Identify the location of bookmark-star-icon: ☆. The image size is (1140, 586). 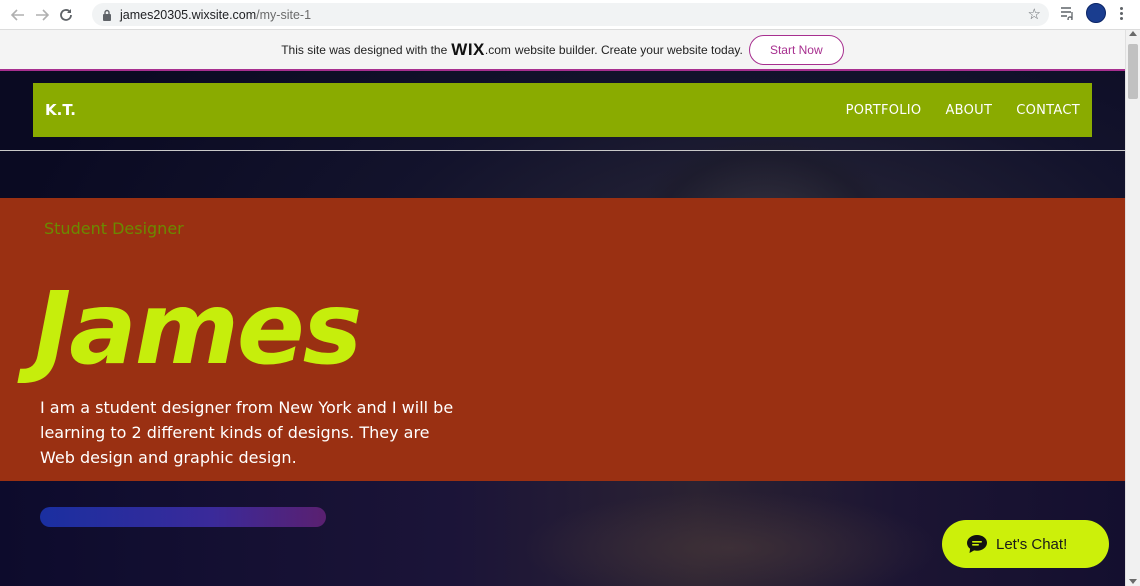
(1034, 14).